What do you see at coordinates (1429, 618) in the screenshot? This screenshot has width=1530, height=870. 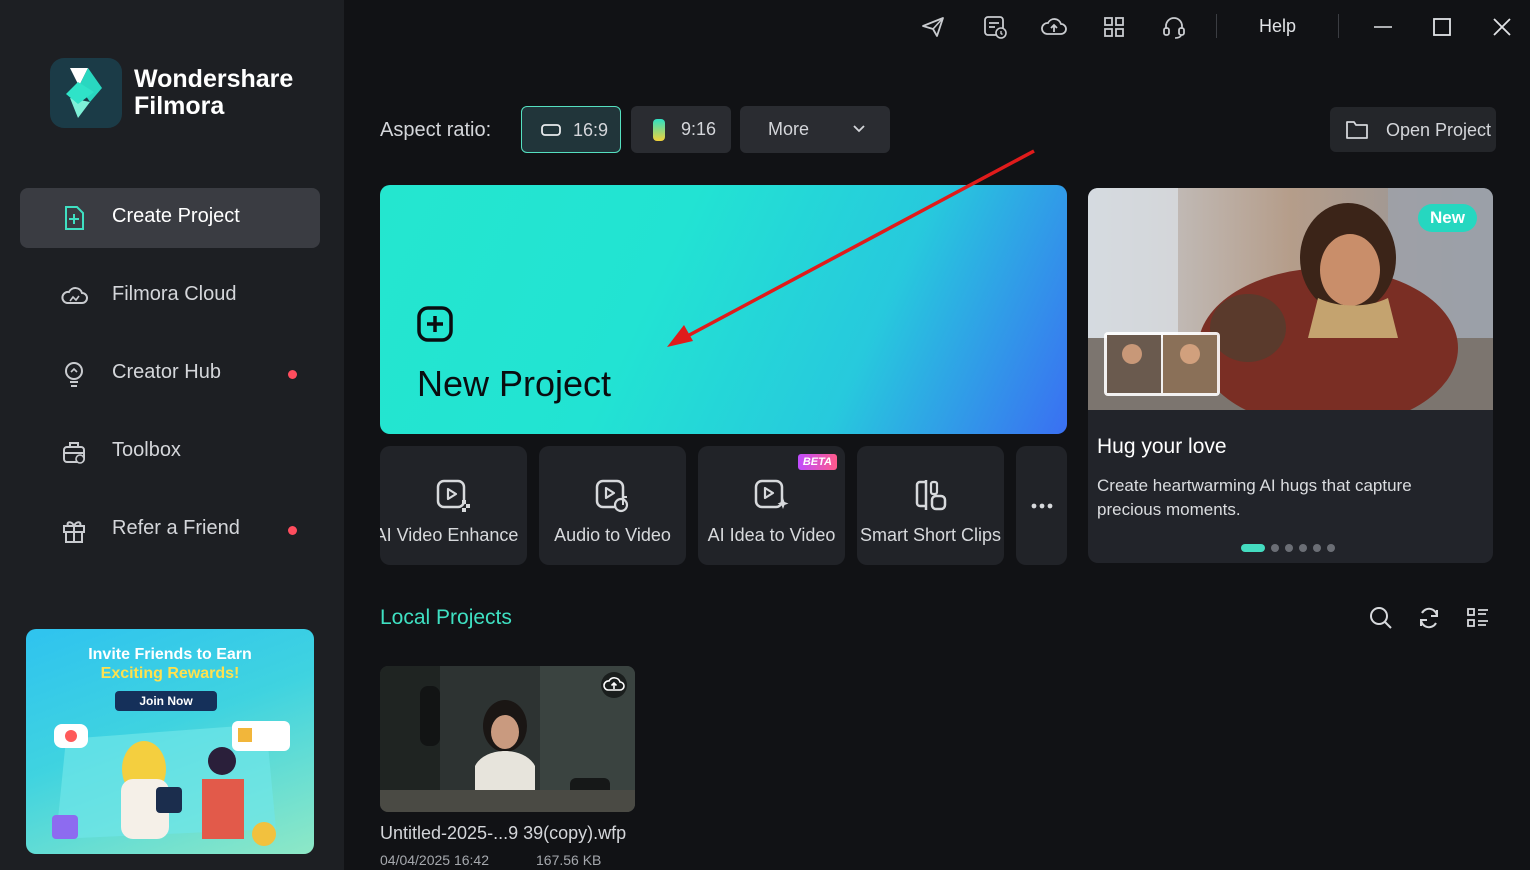 I see `refresh-icon` at bounding box center [1429, 618].